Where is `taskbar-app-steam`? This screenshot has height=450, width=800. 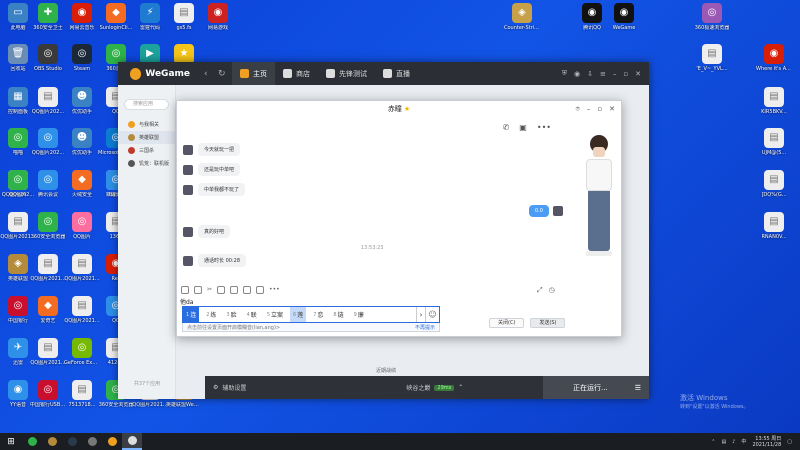
taskbar-app-steam is located at coordinates (72, 441).